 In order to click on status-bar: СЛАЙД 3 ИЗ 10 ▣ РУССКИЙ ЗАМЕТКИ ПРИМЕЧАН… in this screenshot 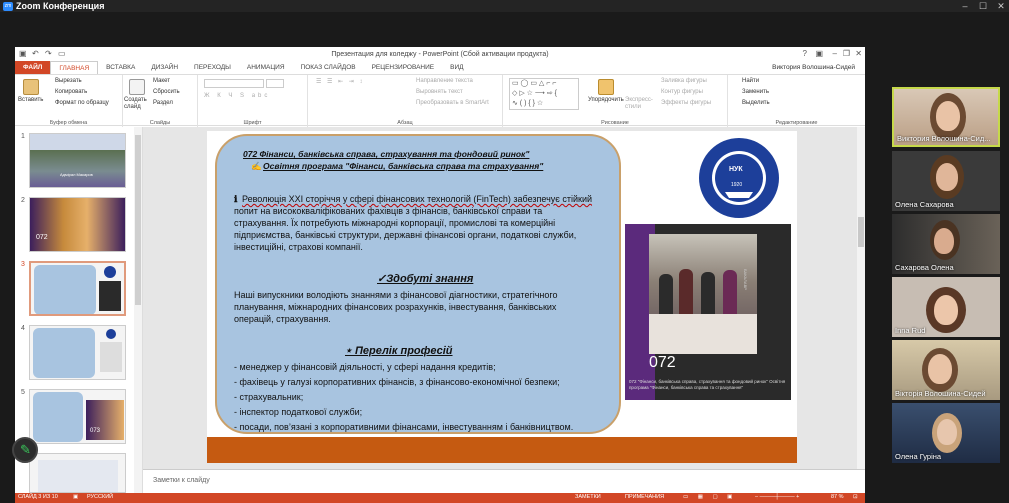, I will do `click(440, 498)`.